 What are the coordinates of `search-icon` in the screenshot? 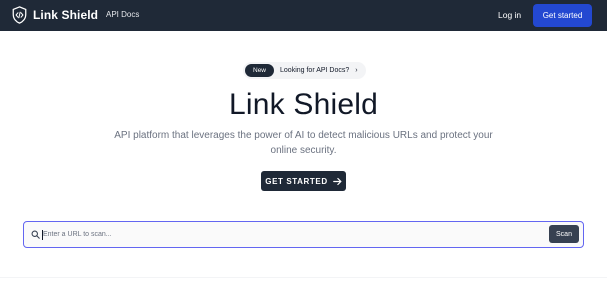 It's located at (35, 234).